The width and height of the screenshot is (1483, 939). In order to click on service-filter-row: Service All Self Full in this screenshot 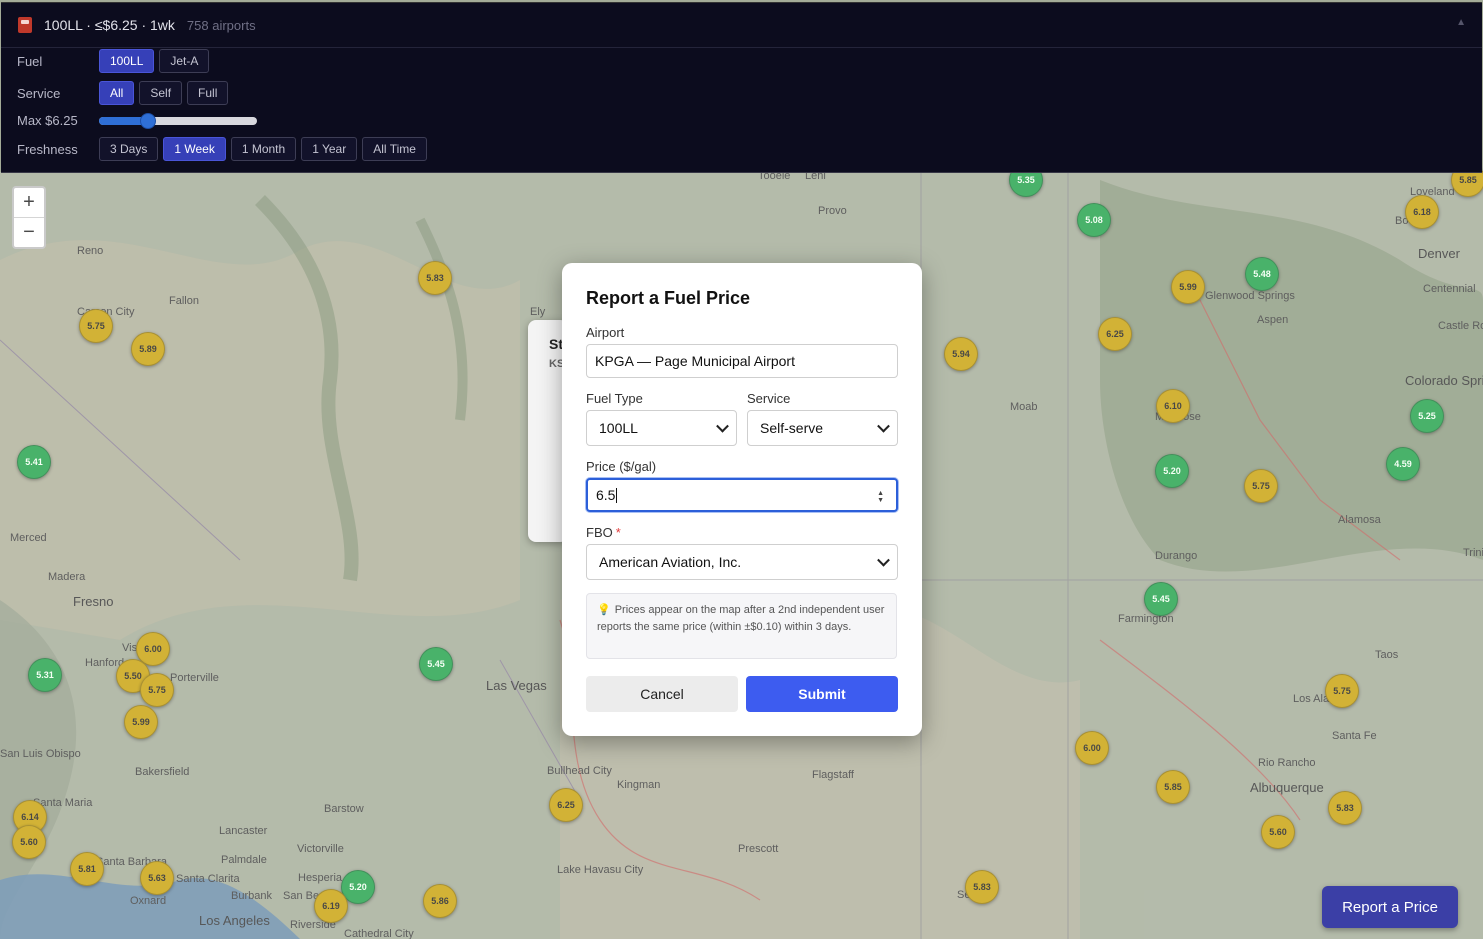, I will do `click(125, 93)`.